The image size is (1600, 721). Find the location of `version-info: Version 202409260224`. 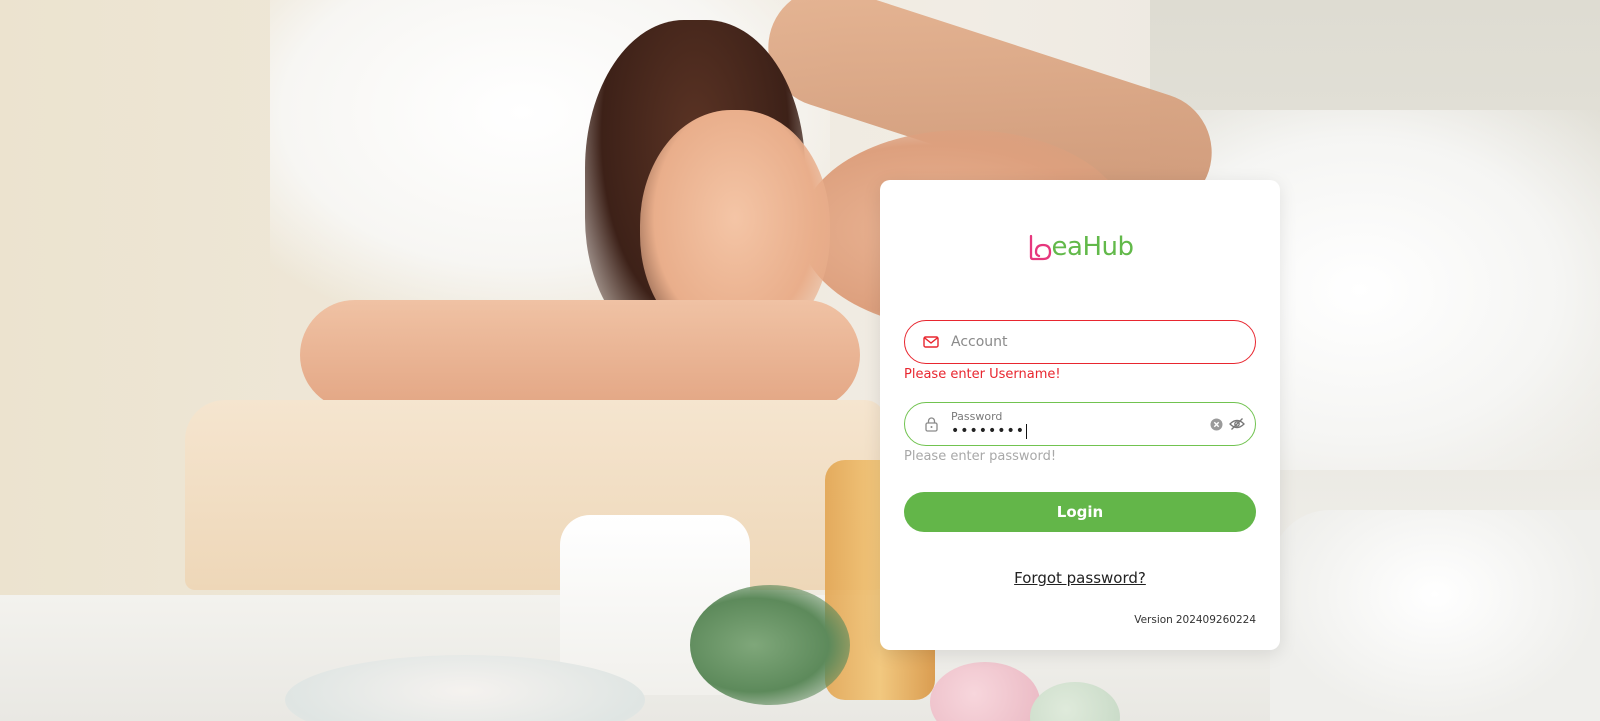

version-info: Version 202409260224 is located at coordinates (1193, 620).